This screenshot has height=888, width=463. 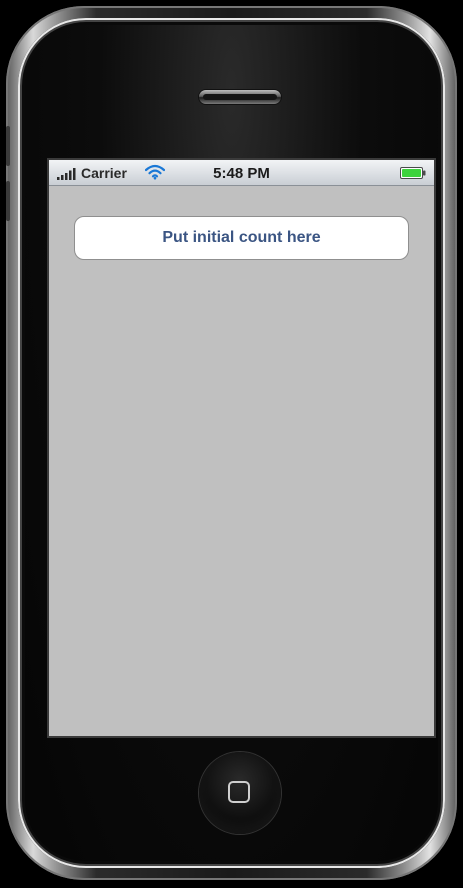 What do you see at coordinates (413, 173) in the screenshot?
I see `battery-icon` at bounding box center [413, 173].